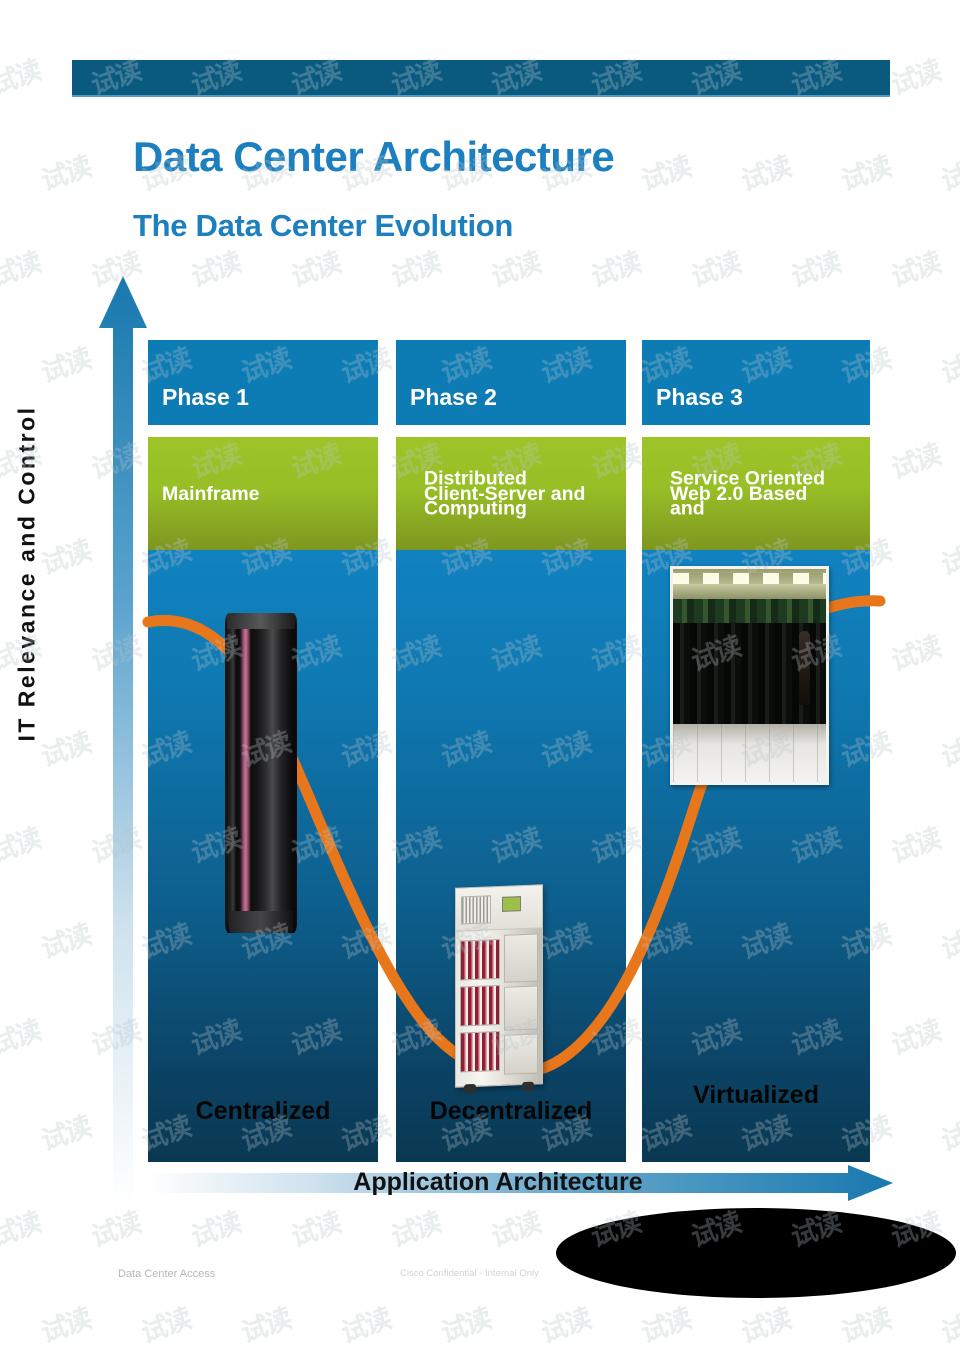  Describe the element at coordinates (26, 573) in the screenshot. I see `y-axis-label: IT Relevance and Control` at that location.